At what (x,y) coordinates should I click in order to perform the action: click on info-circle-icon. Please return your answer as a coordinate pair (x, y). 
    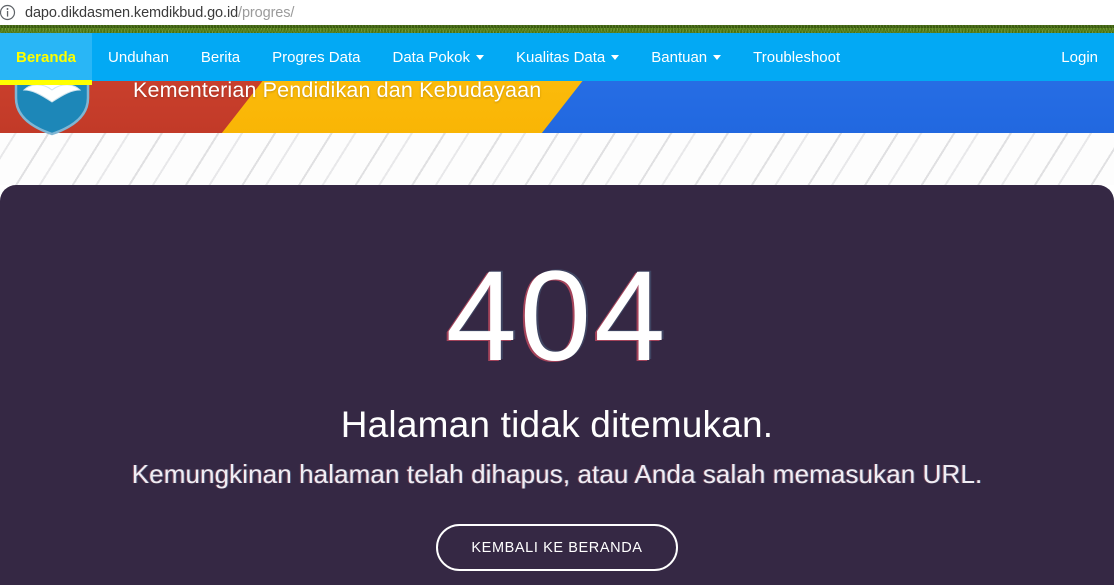
    Looking at the image, I should click on (8, 12).